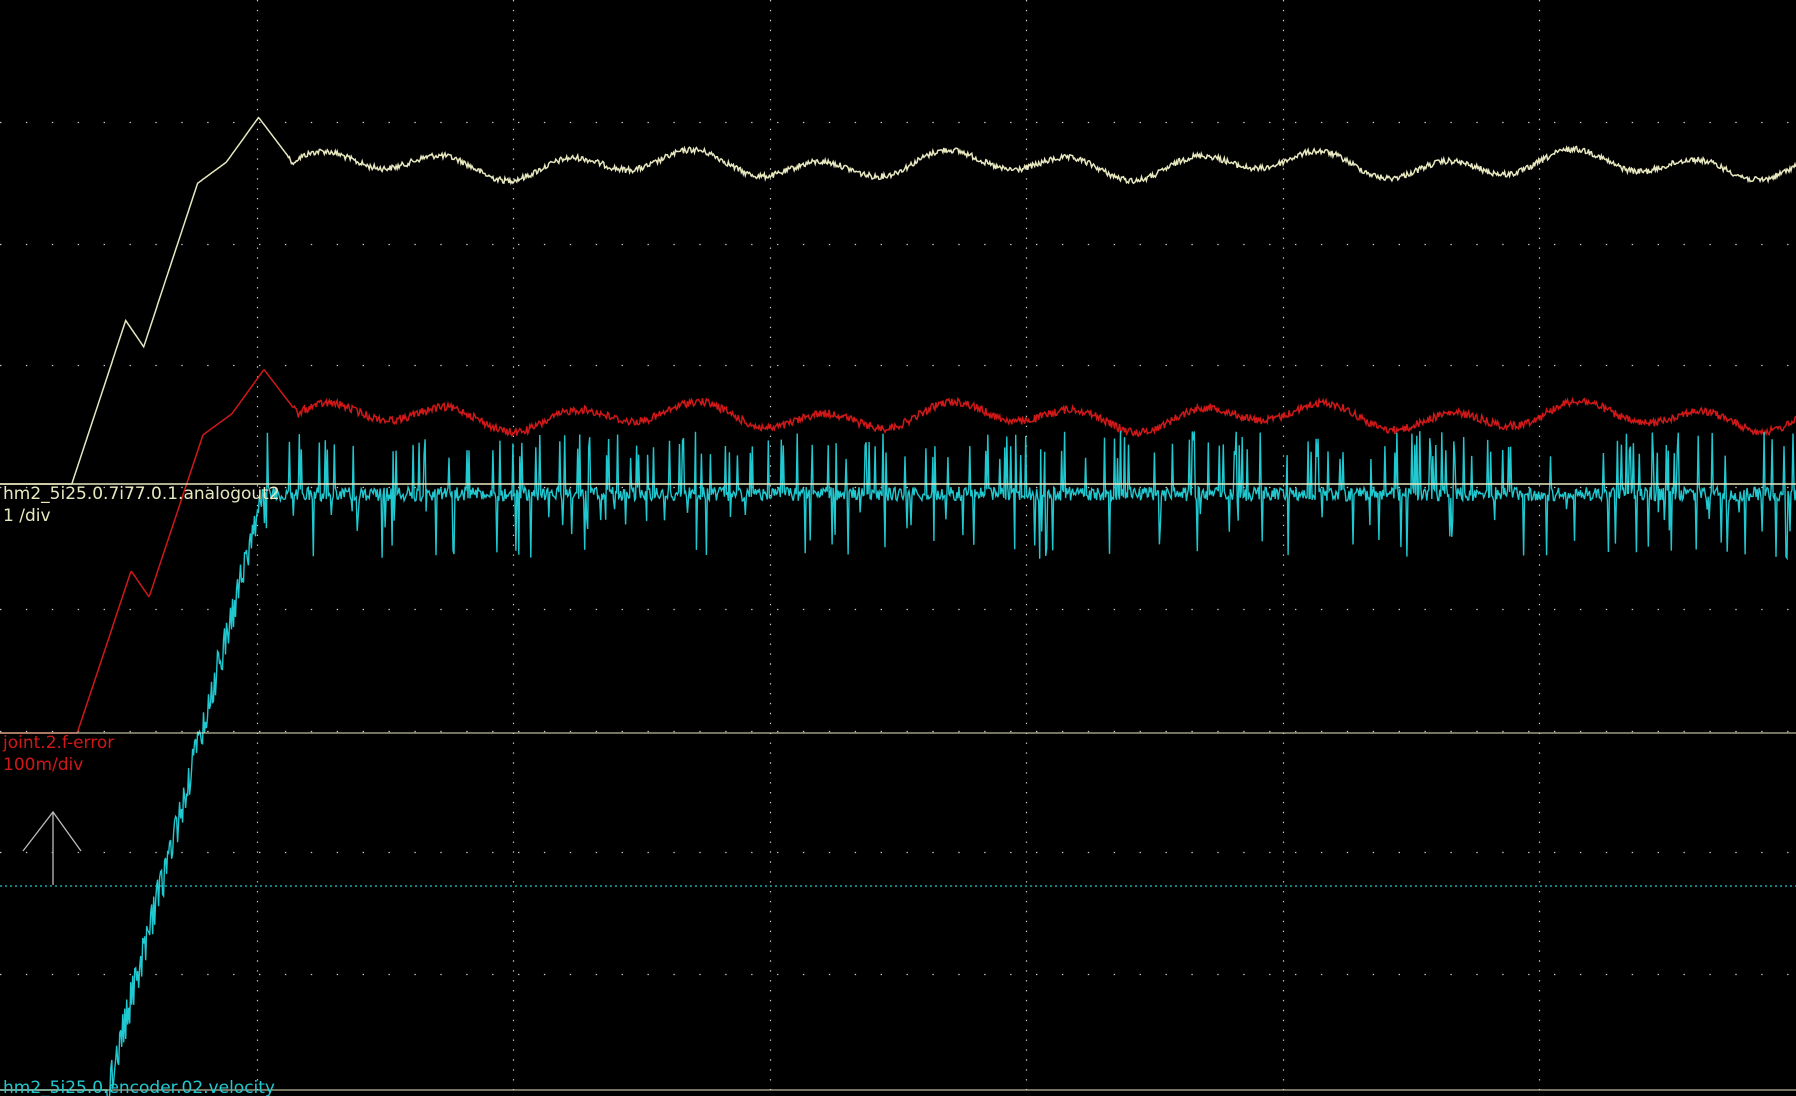 The image size is (1796, 1096). Describe the element at coordinates (141, 494) in the screenshot. I see `analogout-name-label: hm2_5i25.0.7i77.0.1.analogout2` at that location.